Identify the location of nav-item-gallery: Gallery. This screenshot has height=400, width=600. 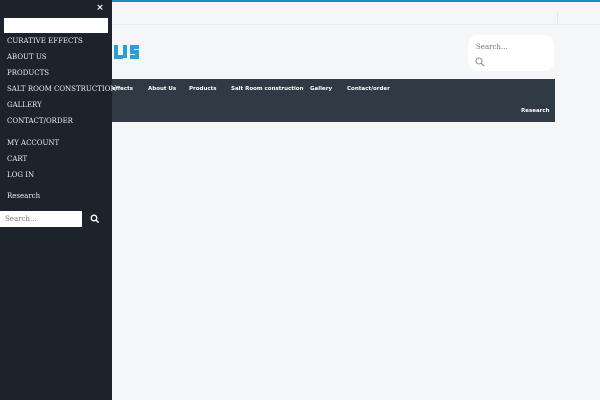
(321, 89).